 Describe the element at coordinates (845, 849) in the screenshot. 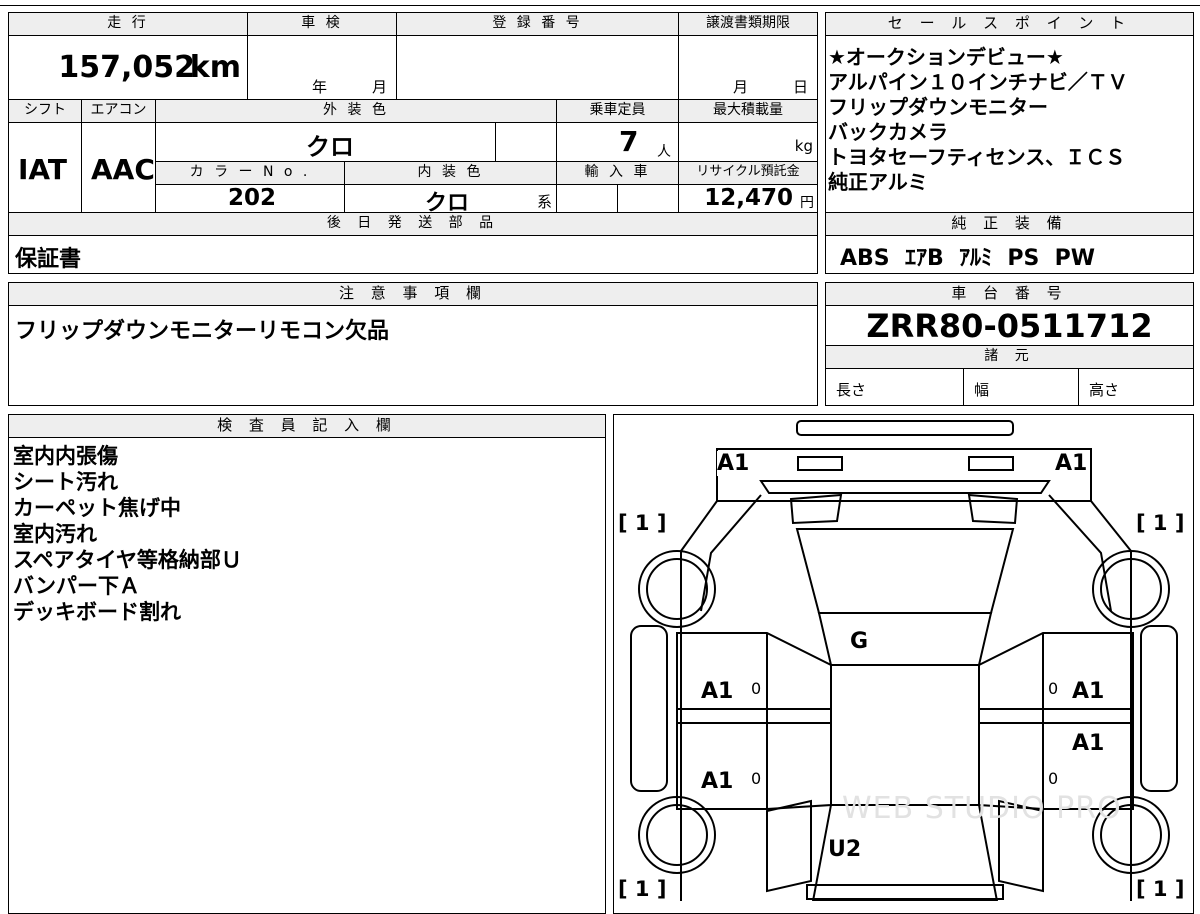

I see `rear-label: U2` at that location.